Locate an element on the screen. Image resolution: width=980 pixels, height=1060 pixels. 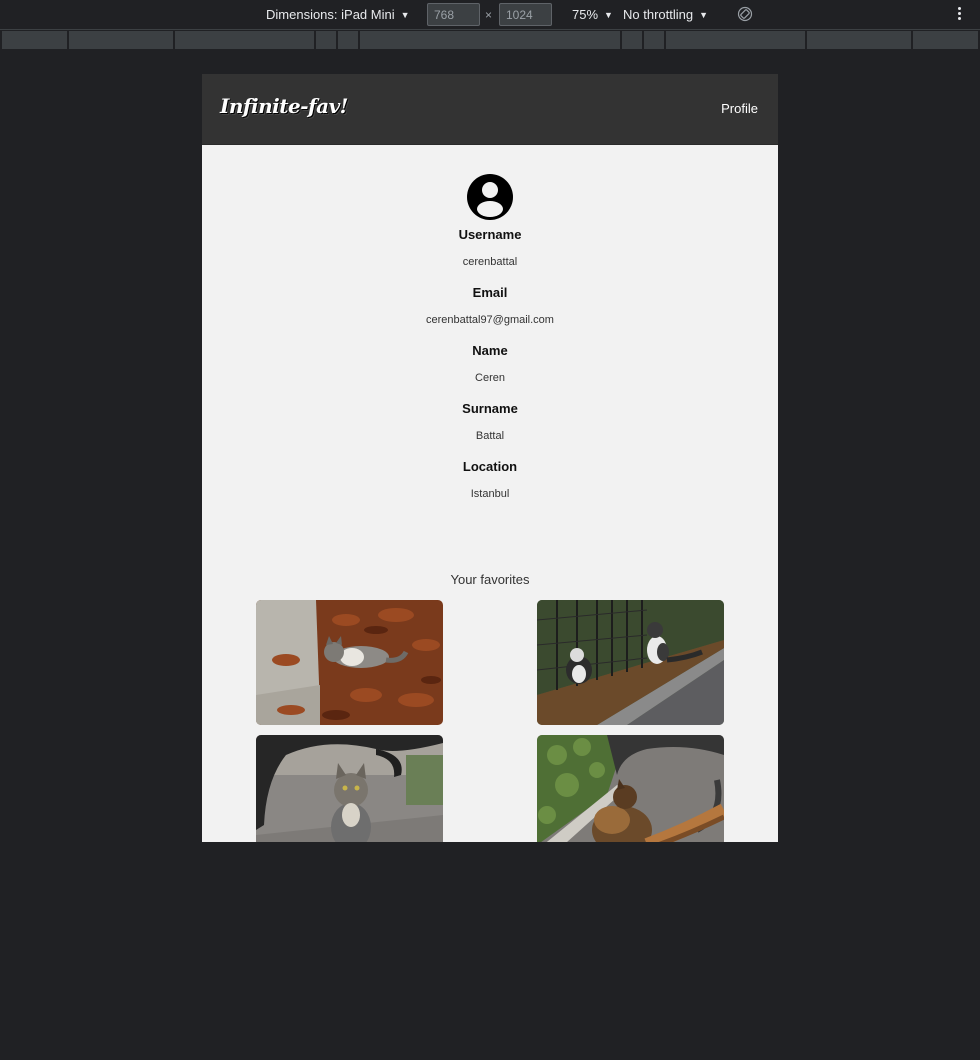
app-logo: Infinite-fav! is located at coordinates (284, 106).